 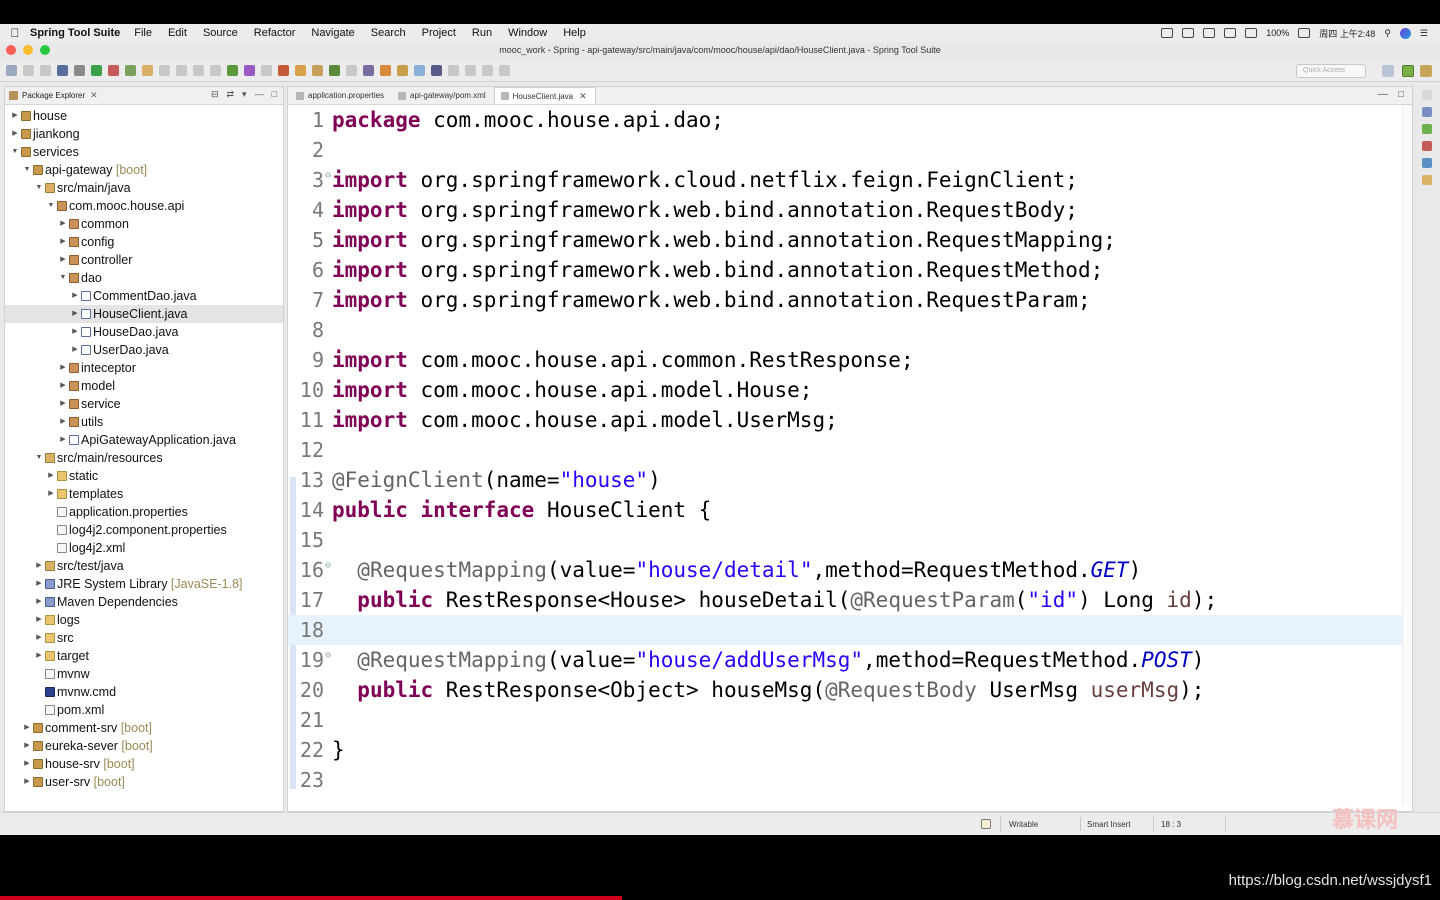 What do you see at coordinates (1388, 71) in the screenshot?
I see `open-perspective-icon` at bounding box center [1388, 71].